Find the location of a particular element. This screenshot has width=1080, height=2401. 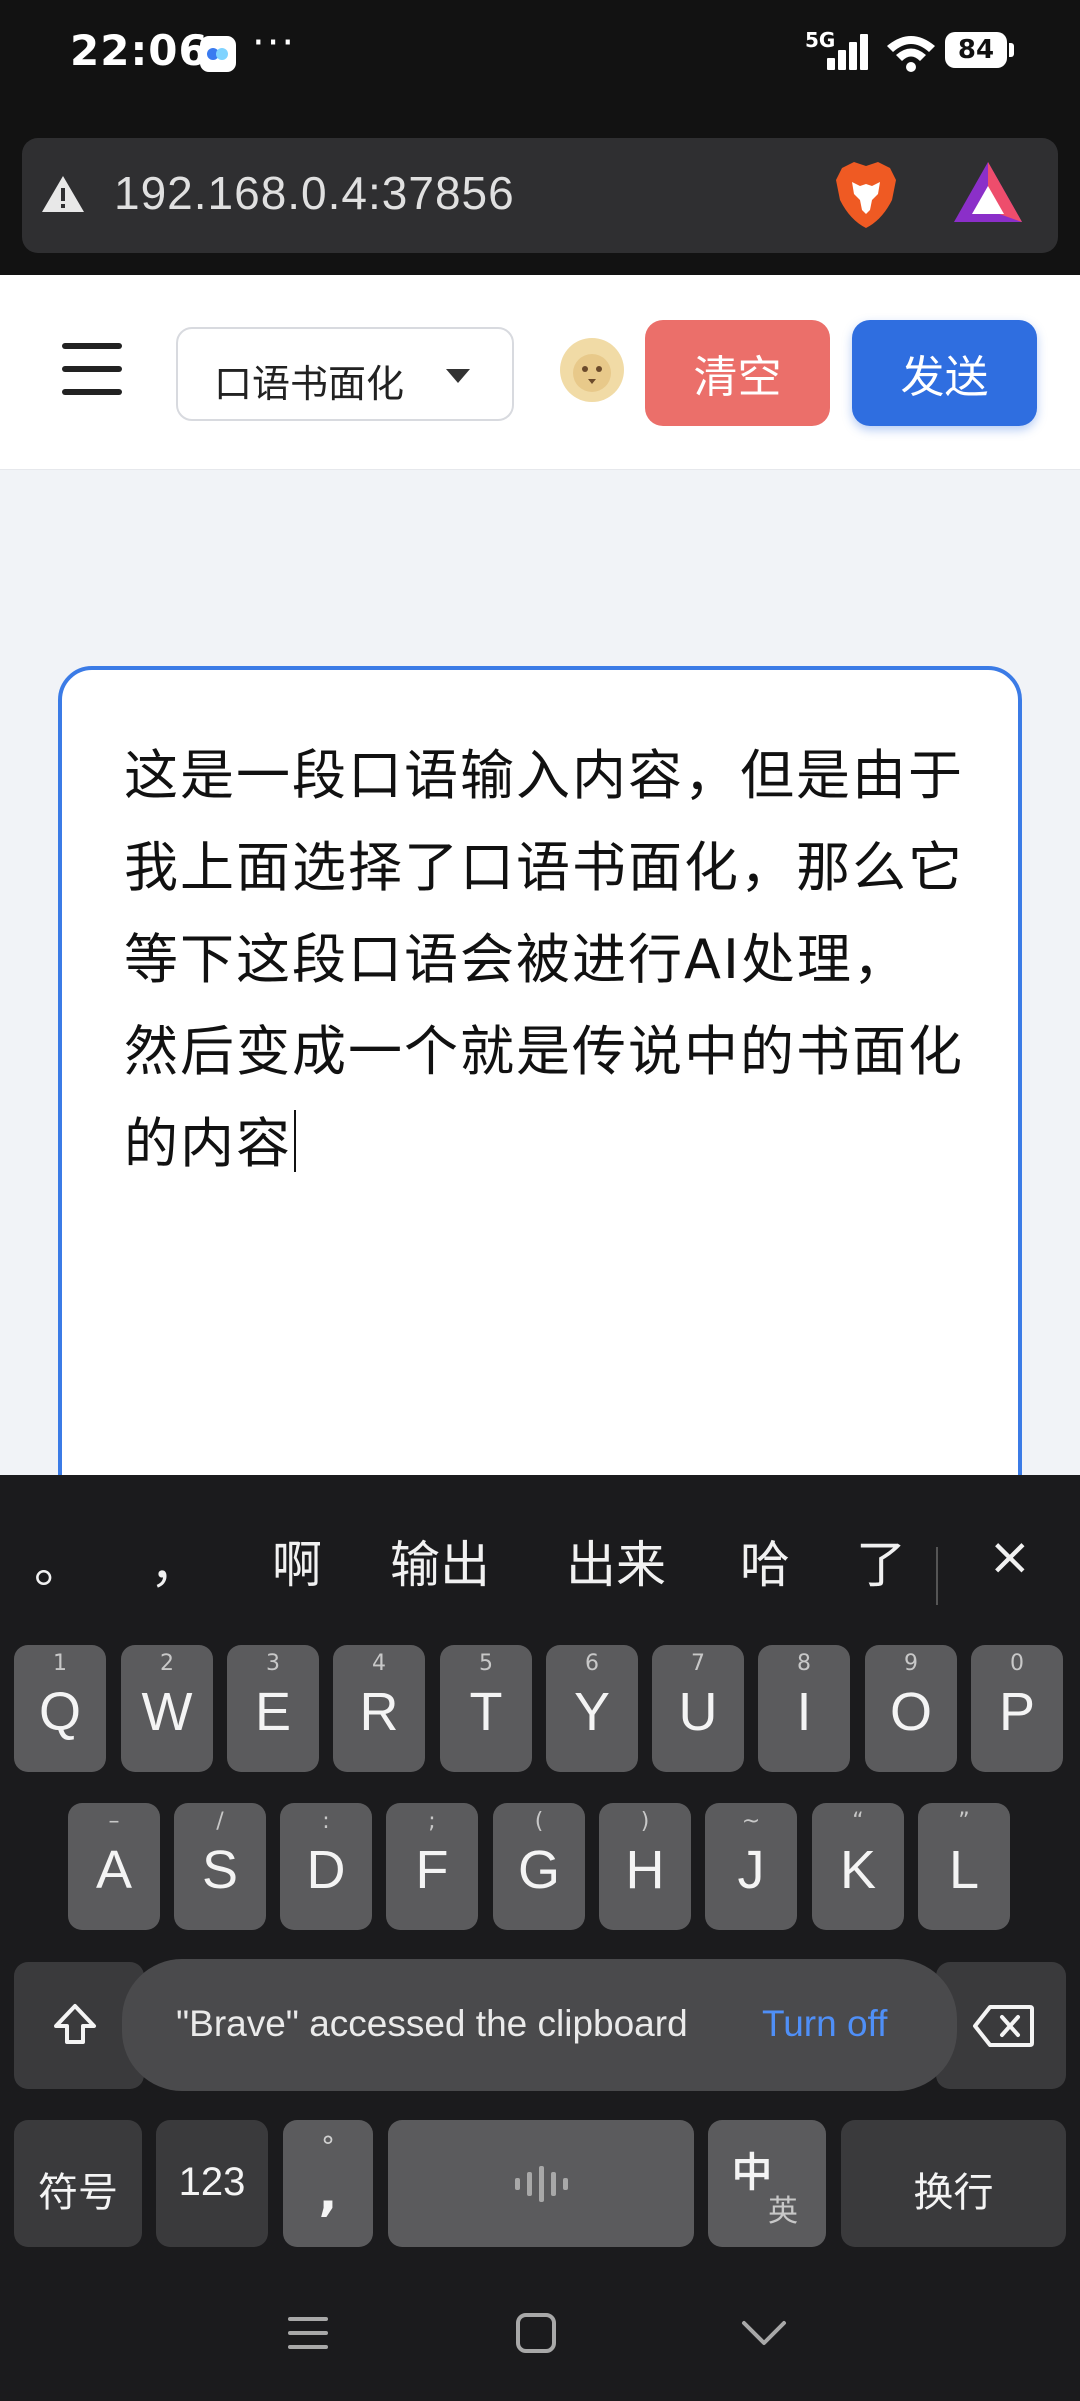

address-bar: 192.168.0.4:37856 is located at coordinates (540, 195).